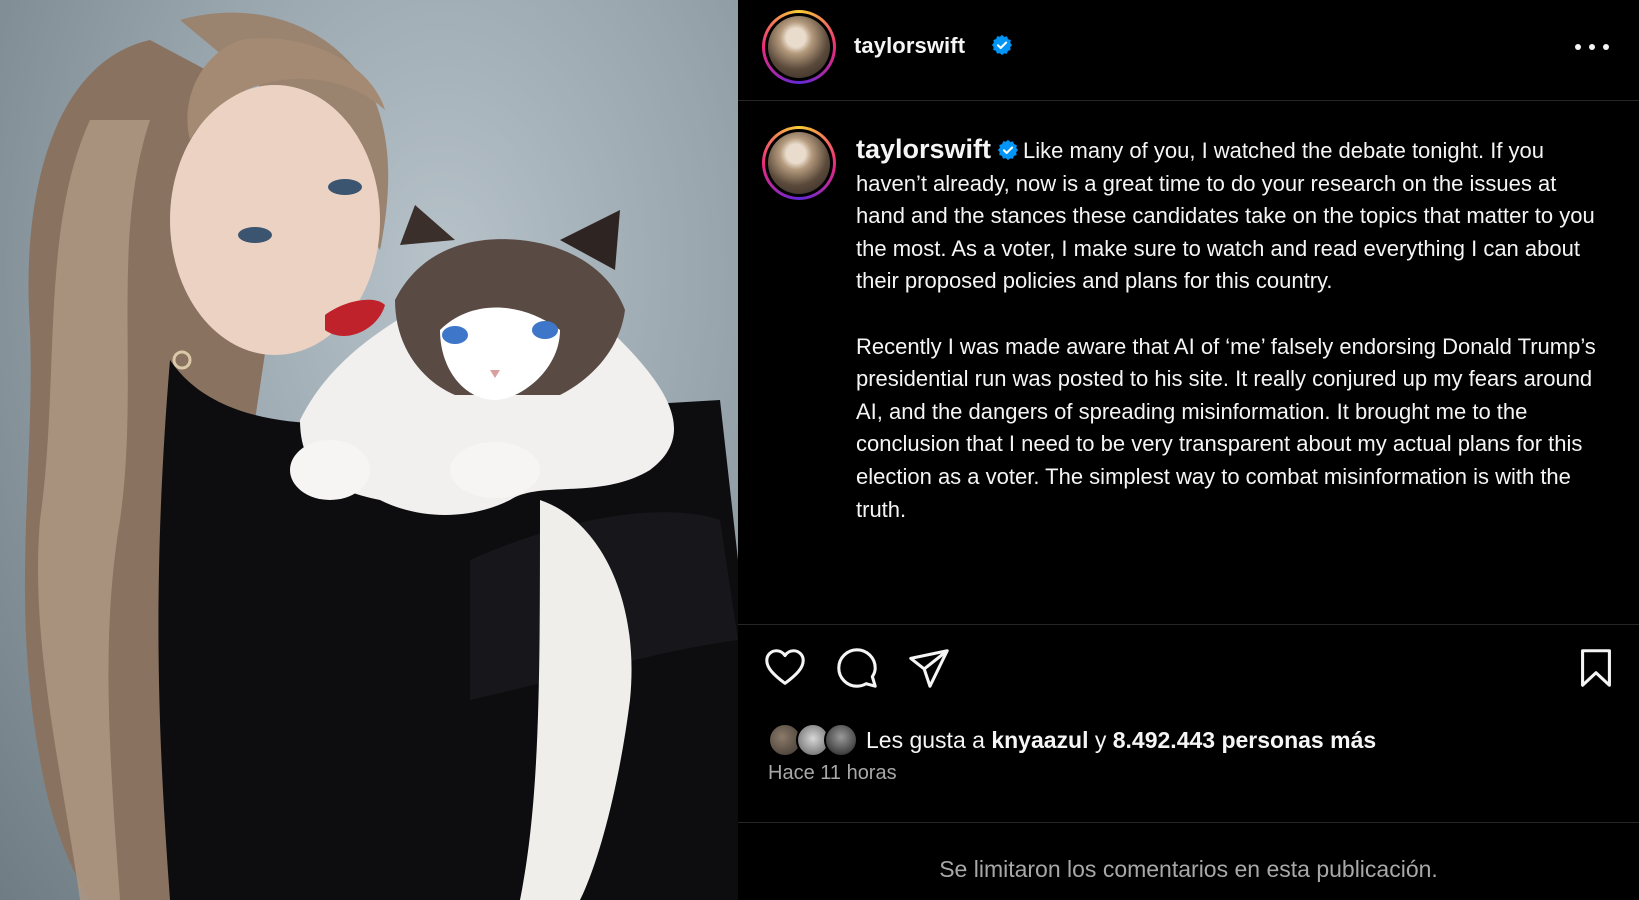 This screenshot has width=1639, height=900. I want to click on heart-icon, so click(785, 667).